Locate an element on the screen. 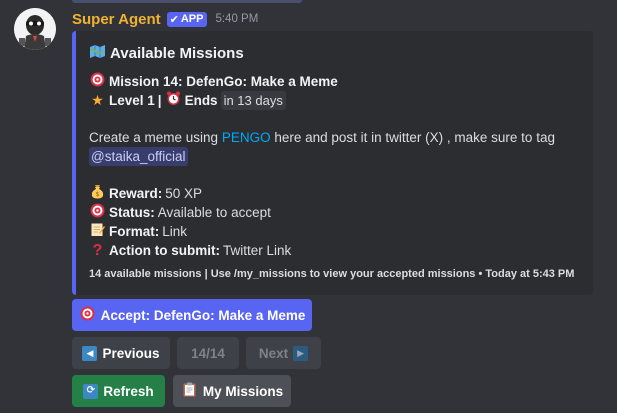  next-button: Next ▶ is located at coordinates (283, 353).